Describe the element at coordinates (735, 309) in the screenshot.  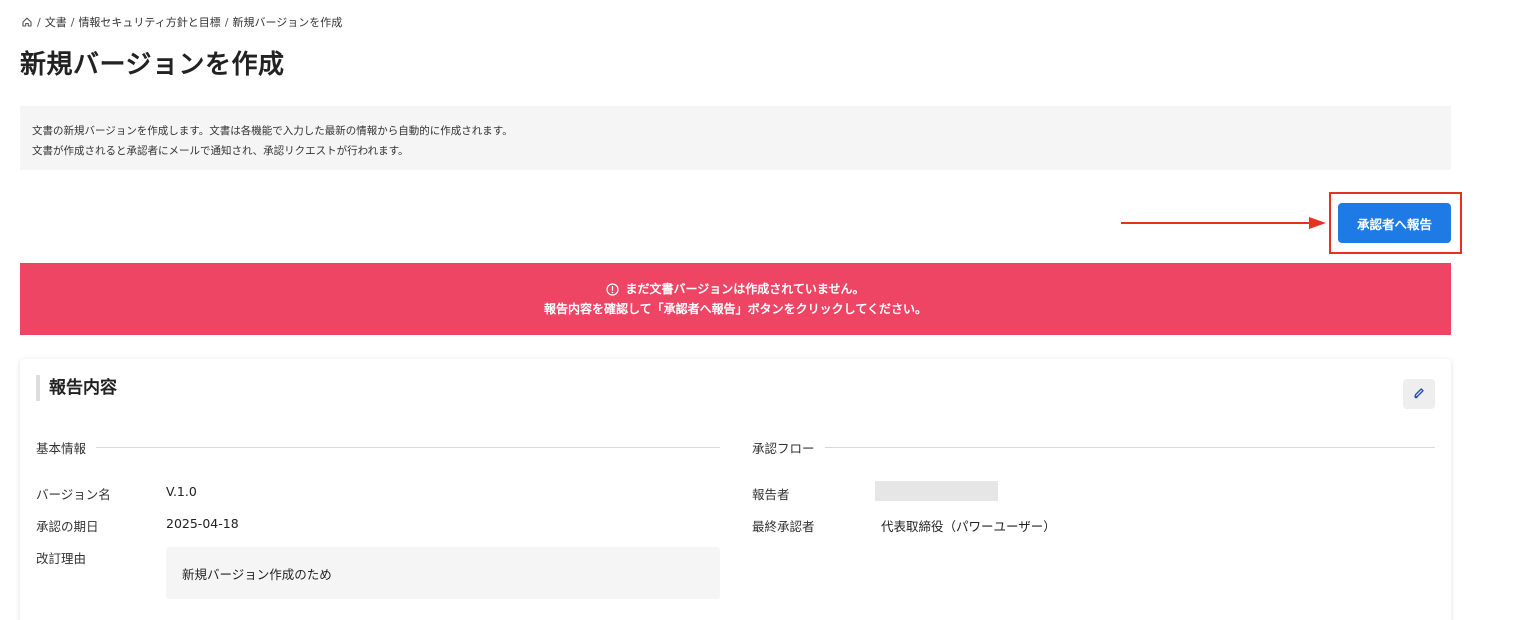
I see `alert-instruction: 報告内容を確認して「承認者へ報告」ボタンをクリックしてください。` at that location.